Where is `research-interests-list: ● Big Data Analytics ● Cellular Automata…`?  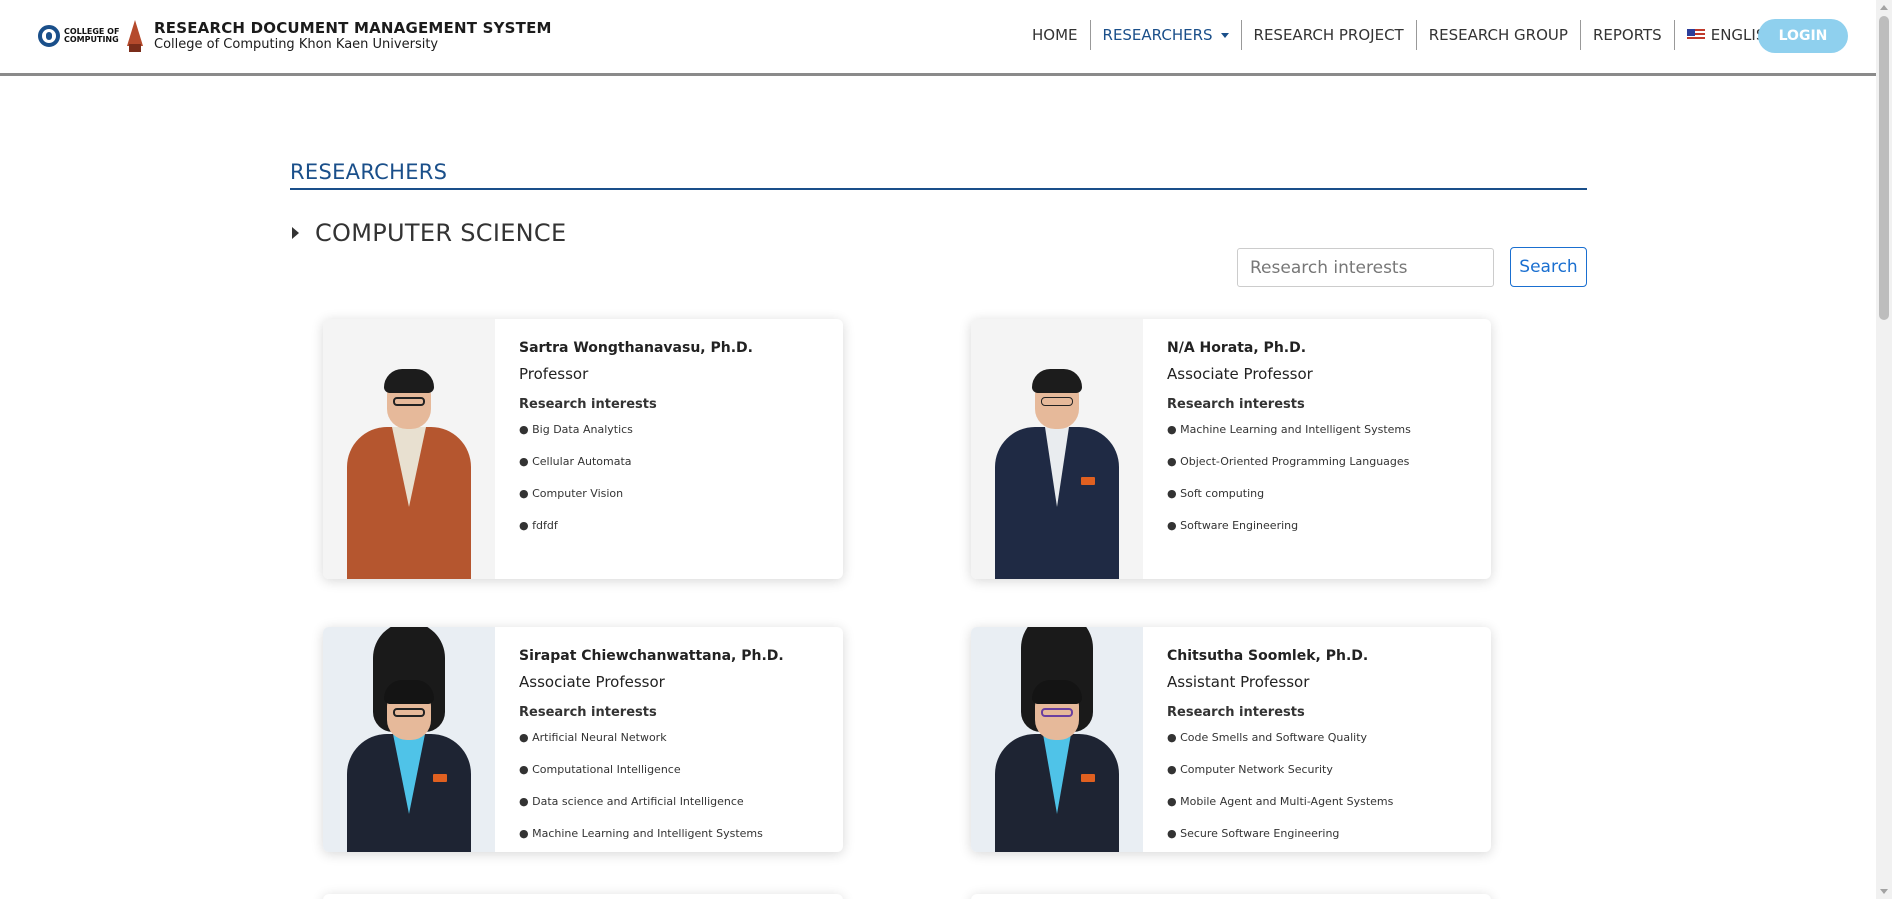 research-interests-list: ● Big Data Analytics ● Cellular Automata… is located at coordinates (636, 487).